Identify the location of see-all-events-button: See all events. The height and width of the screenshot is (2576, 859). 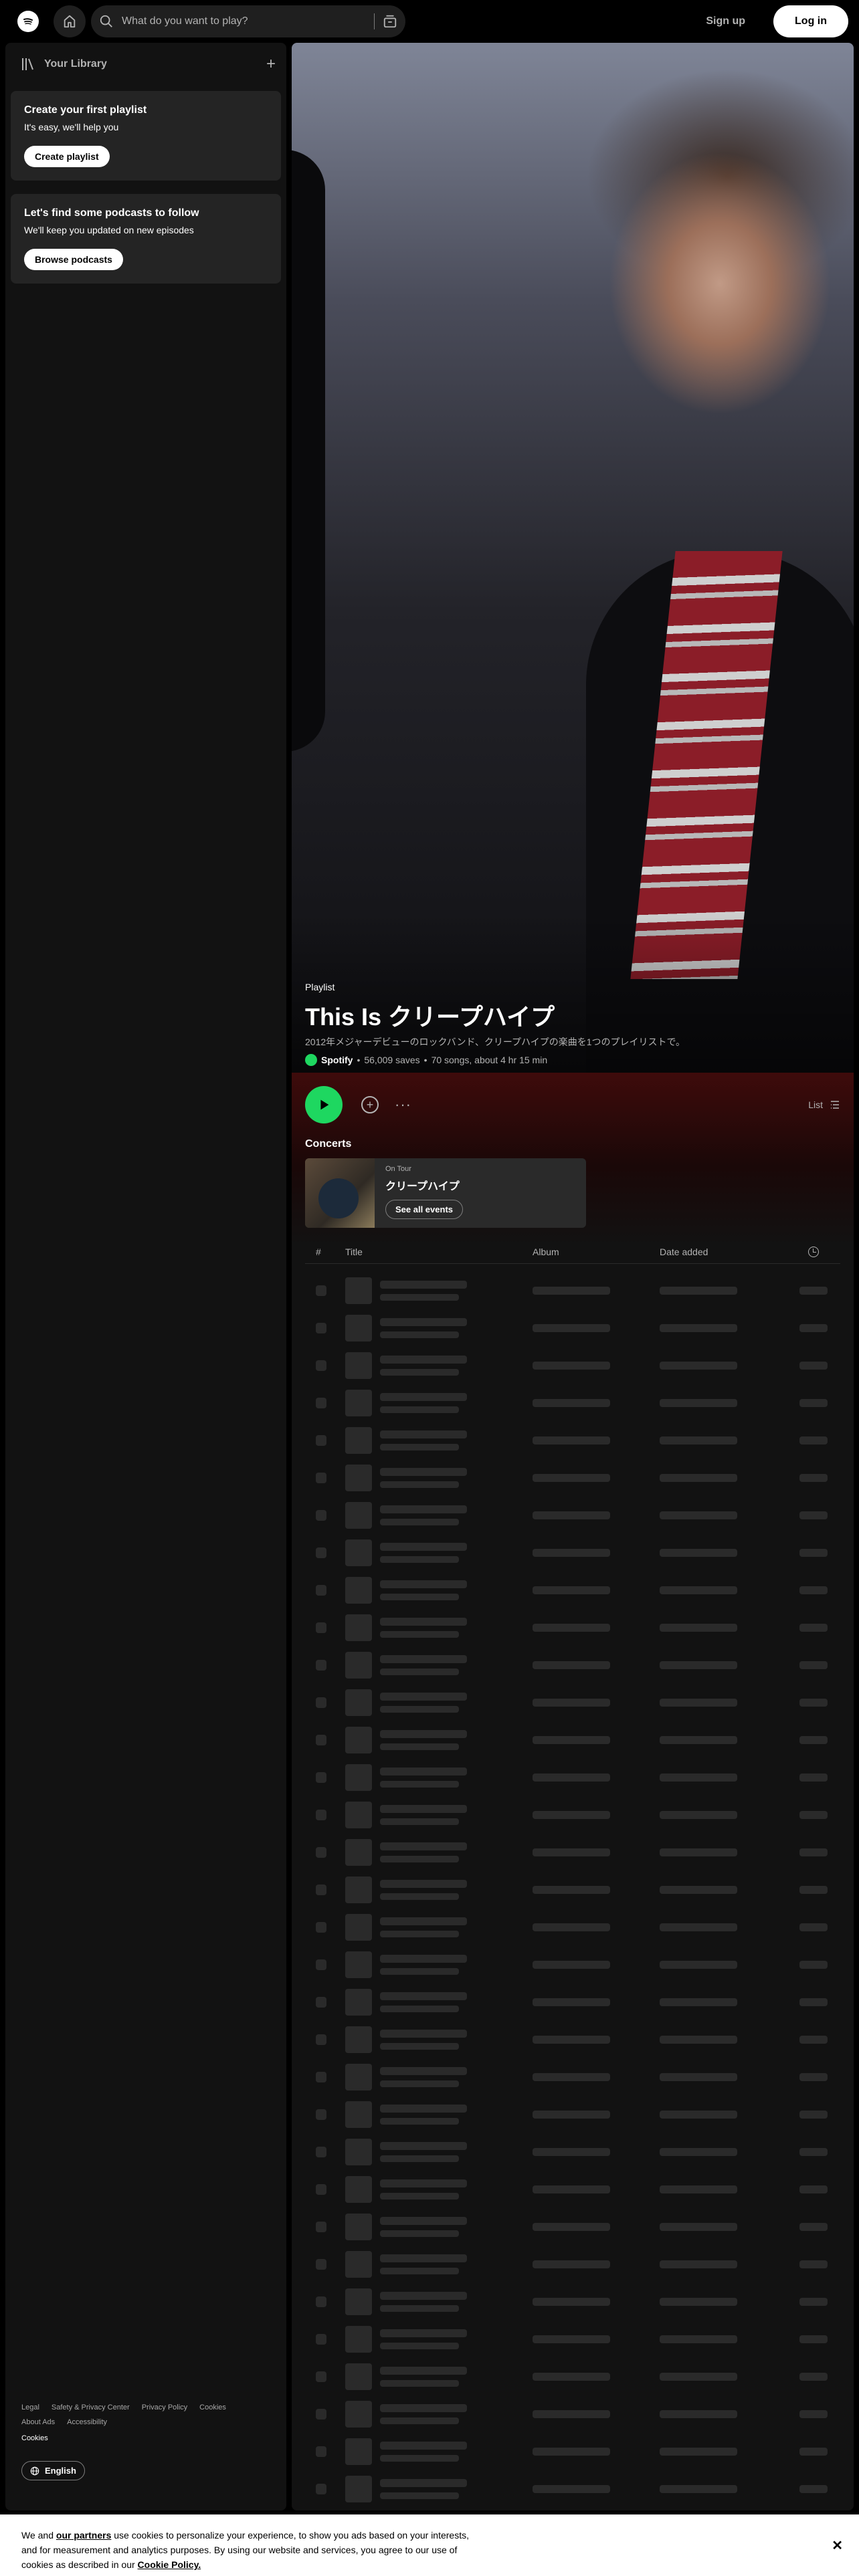
(424, 1210).